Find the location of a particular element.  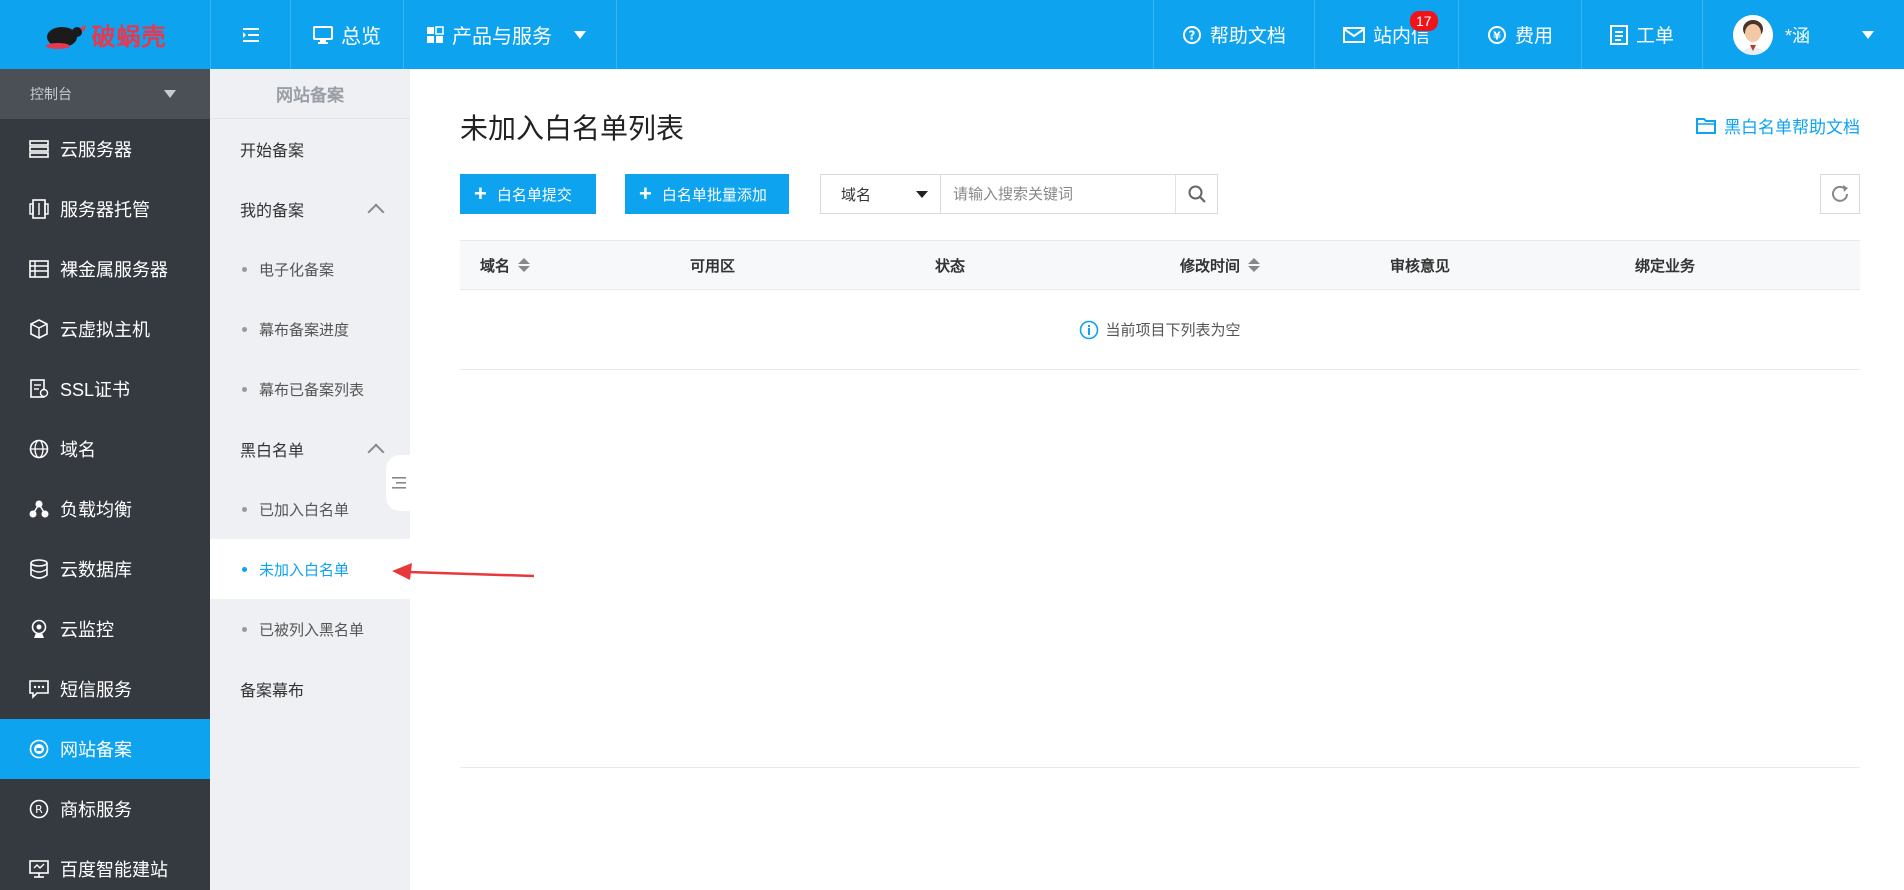

sidebar-item-server-hosting: 服务器托管 is located at coordinates (105, 209).